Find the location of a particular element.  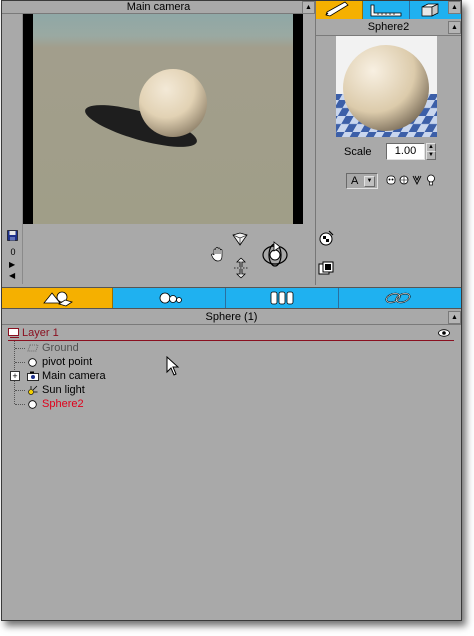

layer-icon is located at coordinates (13, 333).